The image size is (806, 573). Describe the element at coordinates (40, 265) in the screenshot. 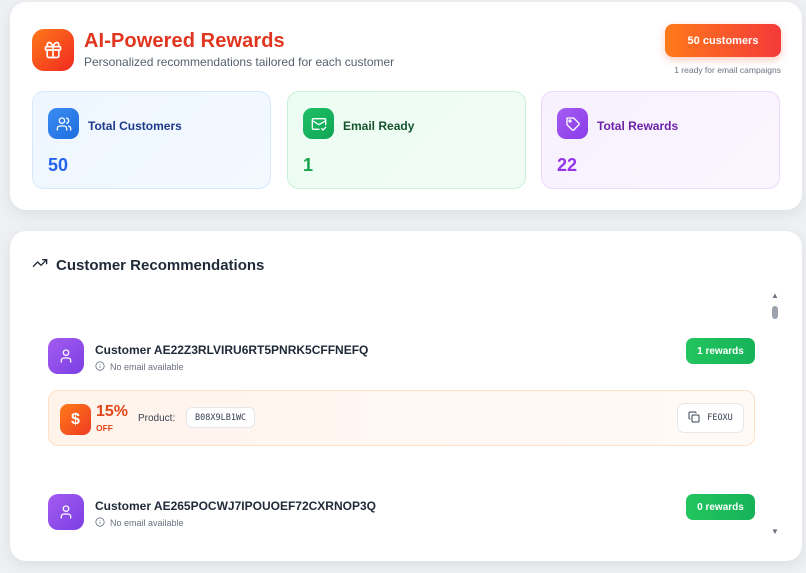

I see `trending-up-icon` at that location.